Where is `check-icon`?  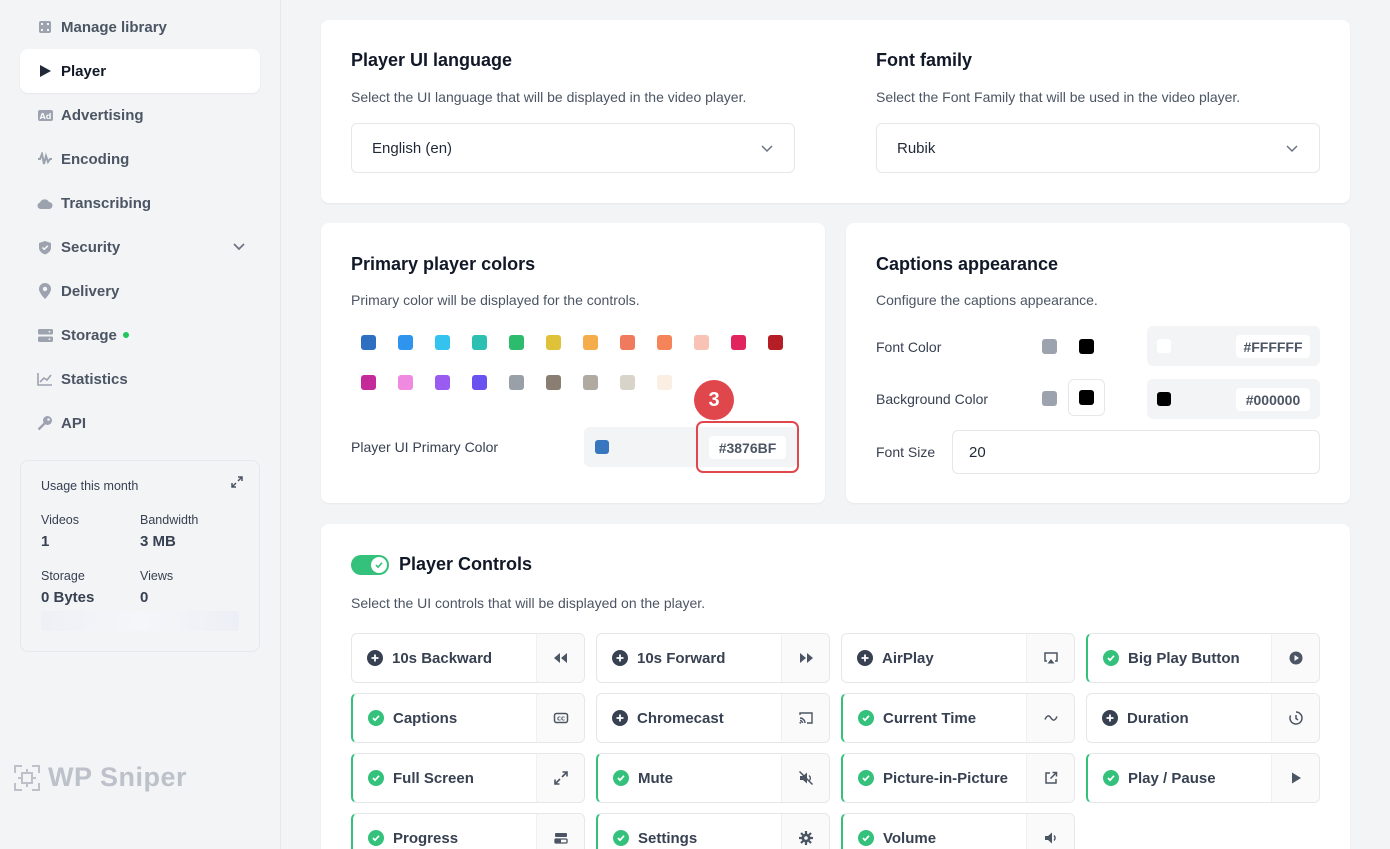
check-icon is located at coordinates (379, 565).